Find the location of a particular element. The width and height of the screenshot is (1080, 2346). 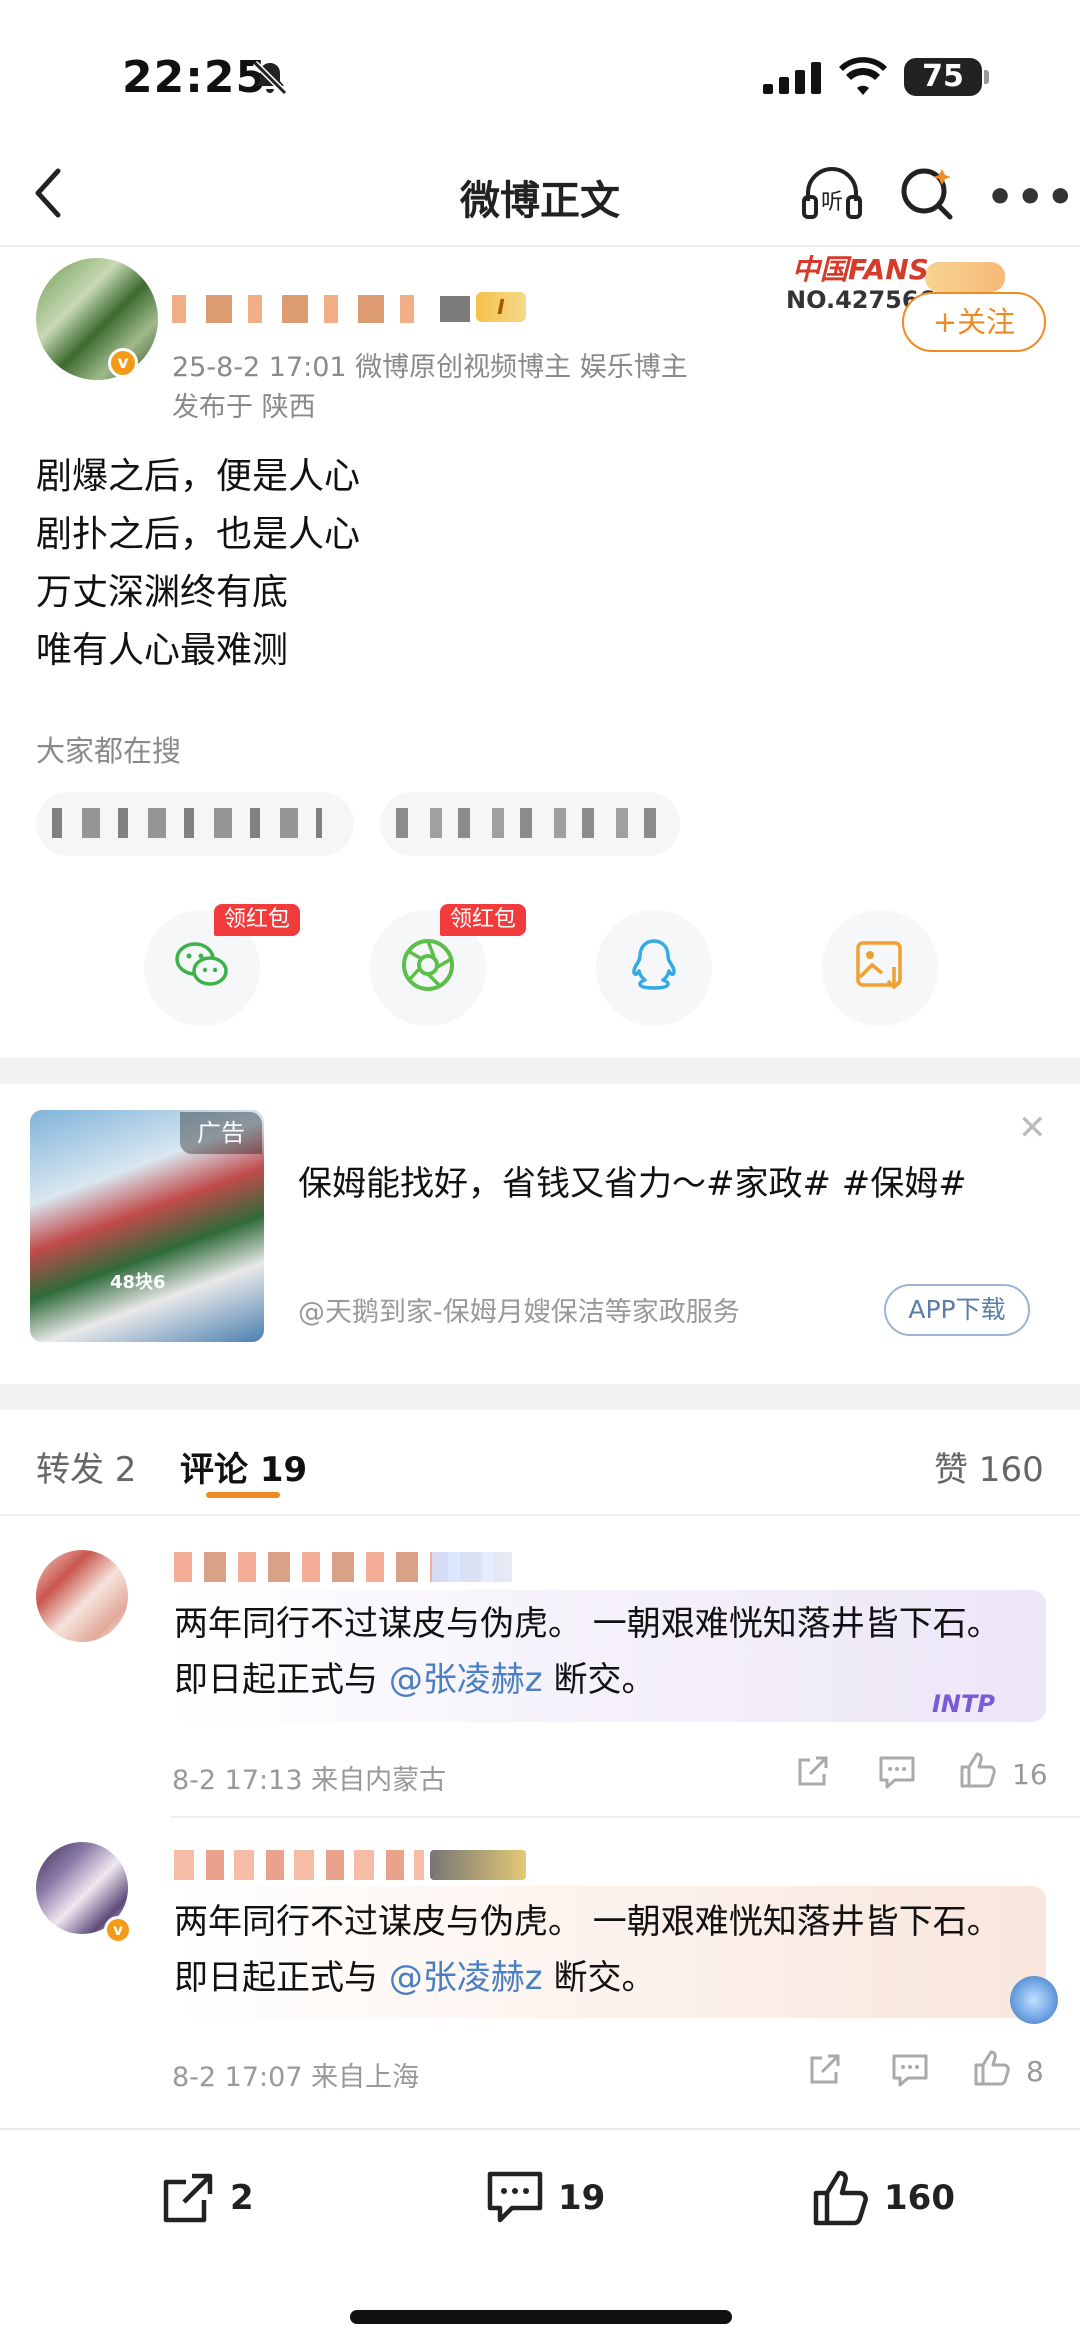

tab-comment: 评论 19 is located at coordinates (243, 1466).